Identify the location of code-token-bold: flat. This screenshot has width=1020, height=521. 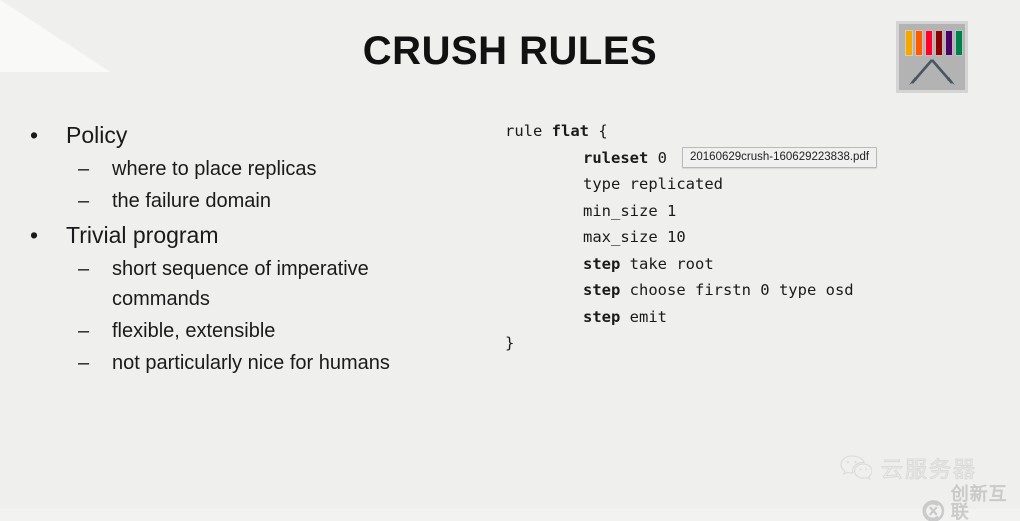
(570, 131).